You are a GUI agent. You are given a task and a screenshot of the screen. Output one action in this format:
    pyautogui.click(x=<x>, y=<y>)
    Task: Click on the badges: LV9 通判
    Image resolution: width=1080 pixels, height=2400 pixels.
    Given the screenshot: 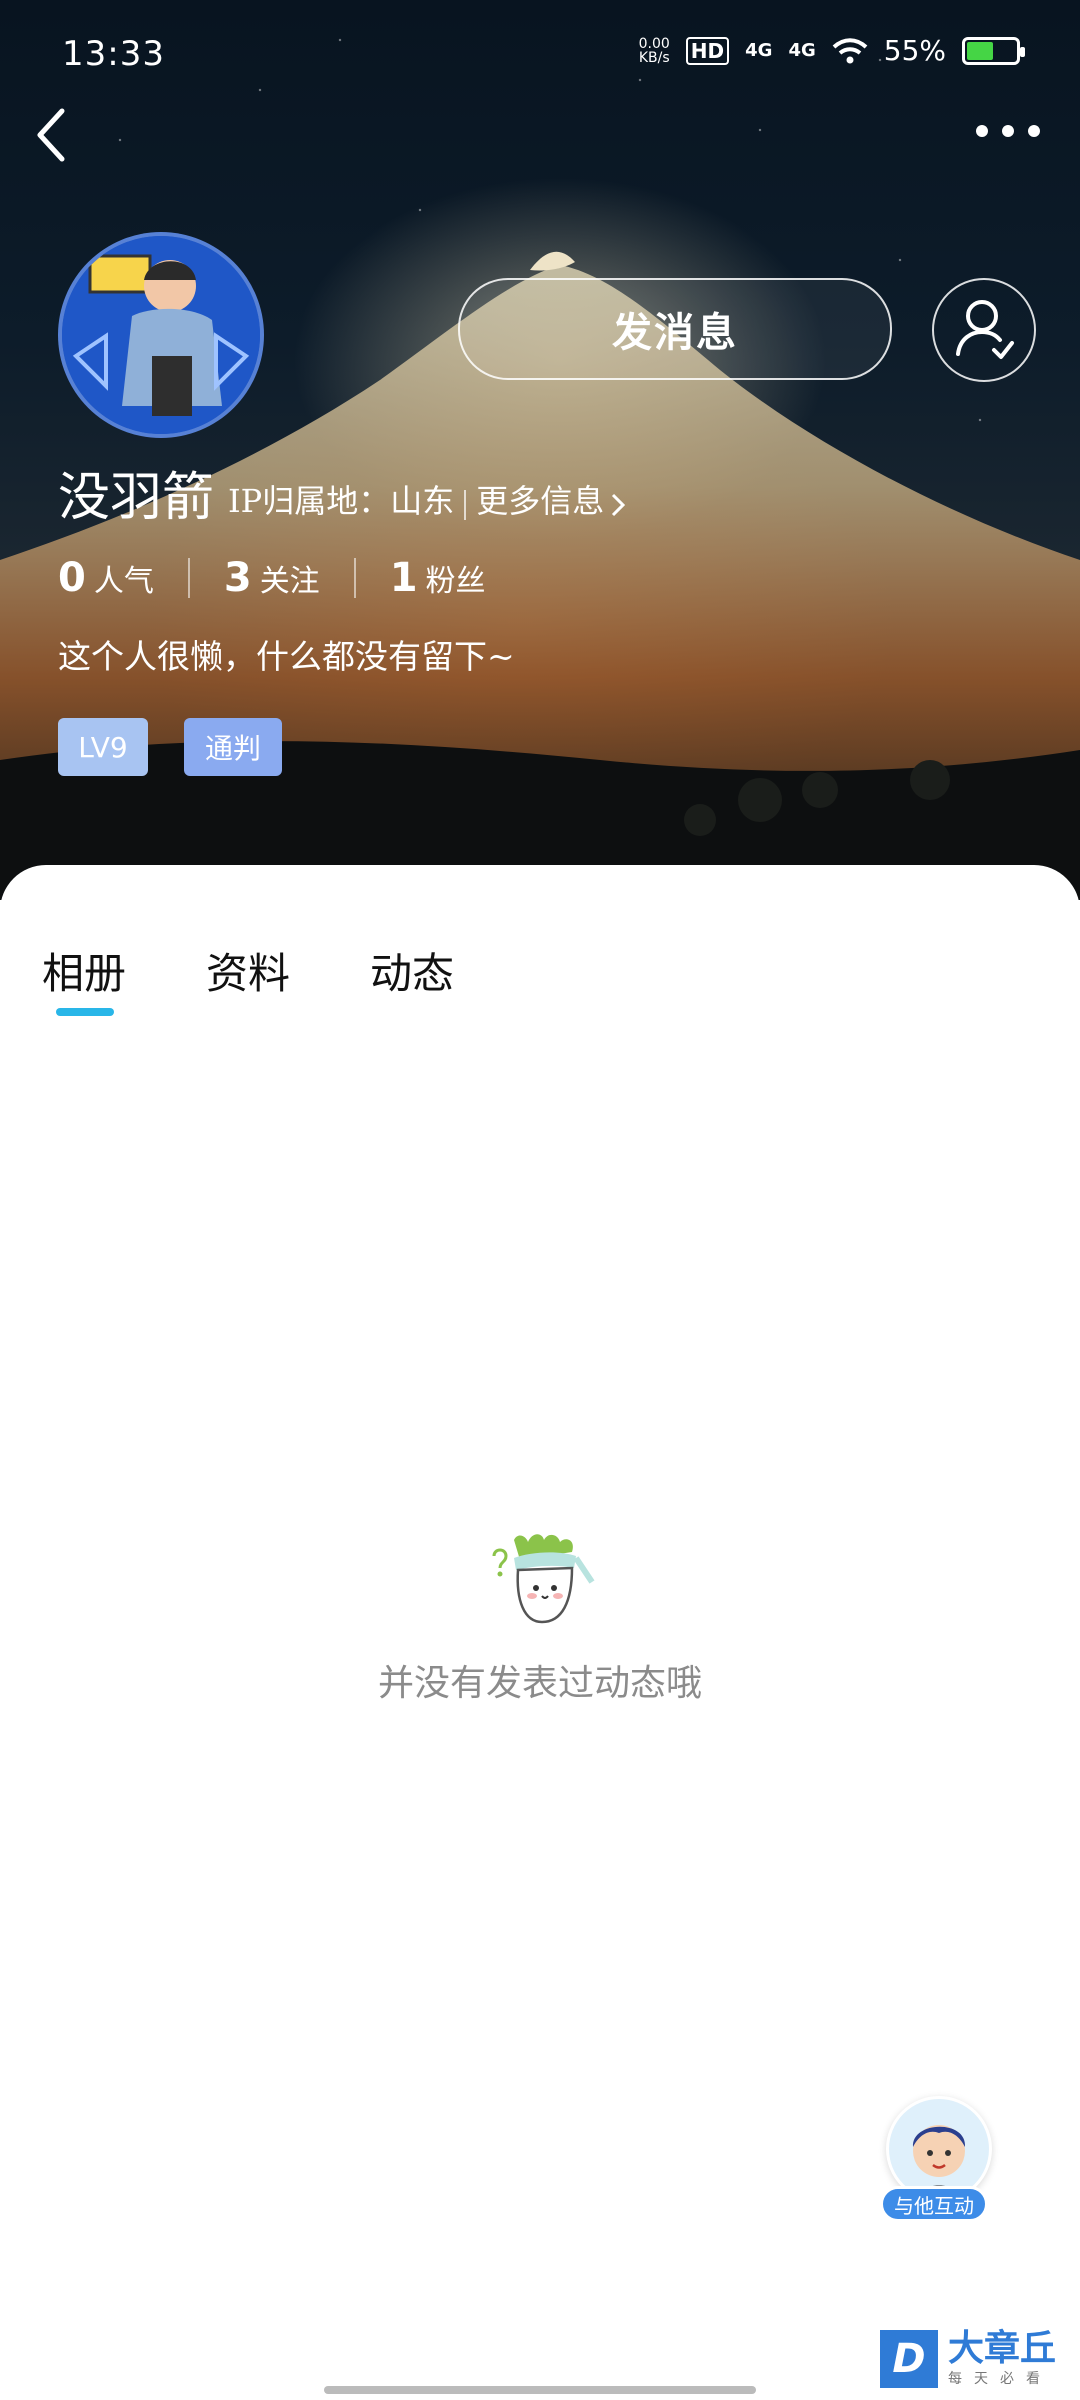 What is the action you would take?
    pyautogui.click(x=170, y=747)
    